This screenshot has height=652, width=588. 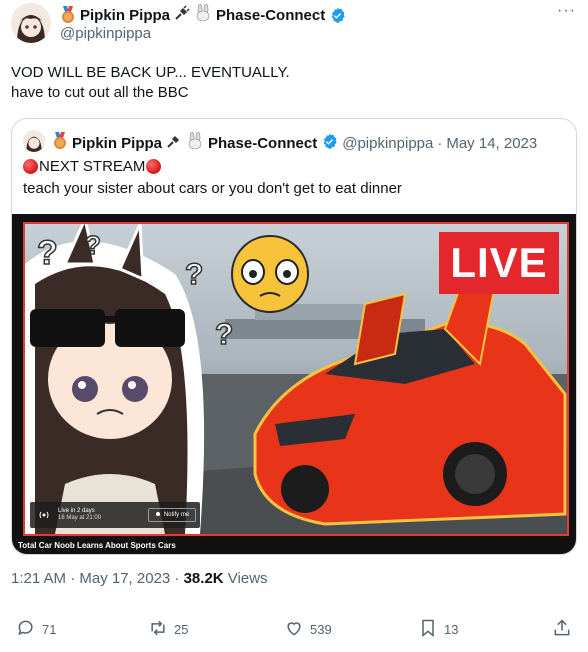 What do you see at coordinates (97, 545) in the screenshot?
I see `thumbnail-caption: Total Car Noob Learns About Sports Cars` at bounding box center [97, 545].